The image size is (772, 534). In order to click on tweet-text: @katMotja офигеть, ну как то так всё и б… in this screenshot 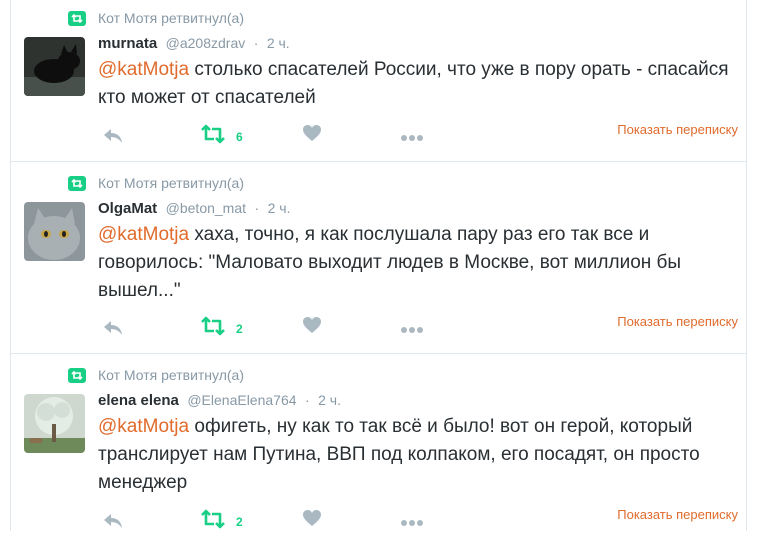, I will do `click(418, 455)`.